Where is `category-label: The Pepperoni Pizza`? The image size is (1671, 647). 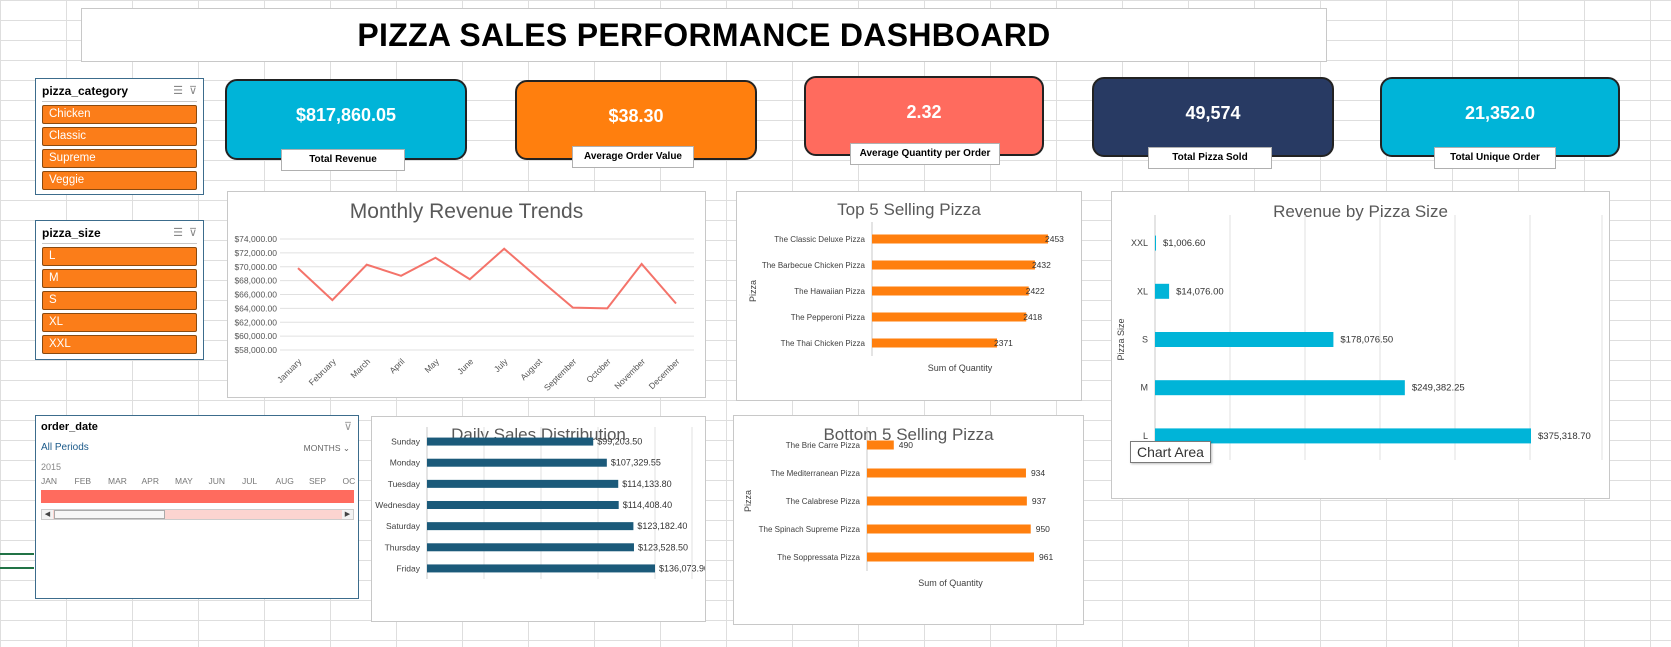 category-label: The Pepperoni Pizza is located at coordinates (828, 317).